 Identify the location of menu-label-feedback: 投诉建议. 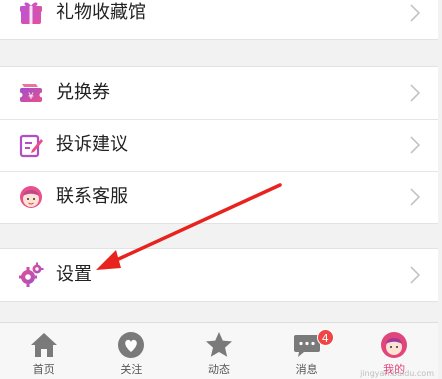
(92, 144).